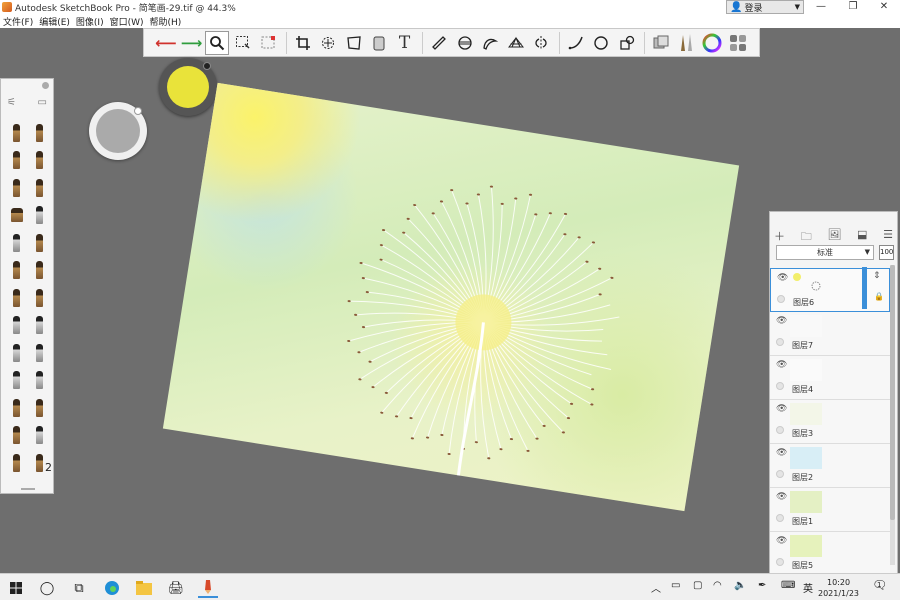 The height and width of the screenshot is (600, 900). Describe the element at coordinates (112, 588) in the screenshot. I see `edge-button` at that location.